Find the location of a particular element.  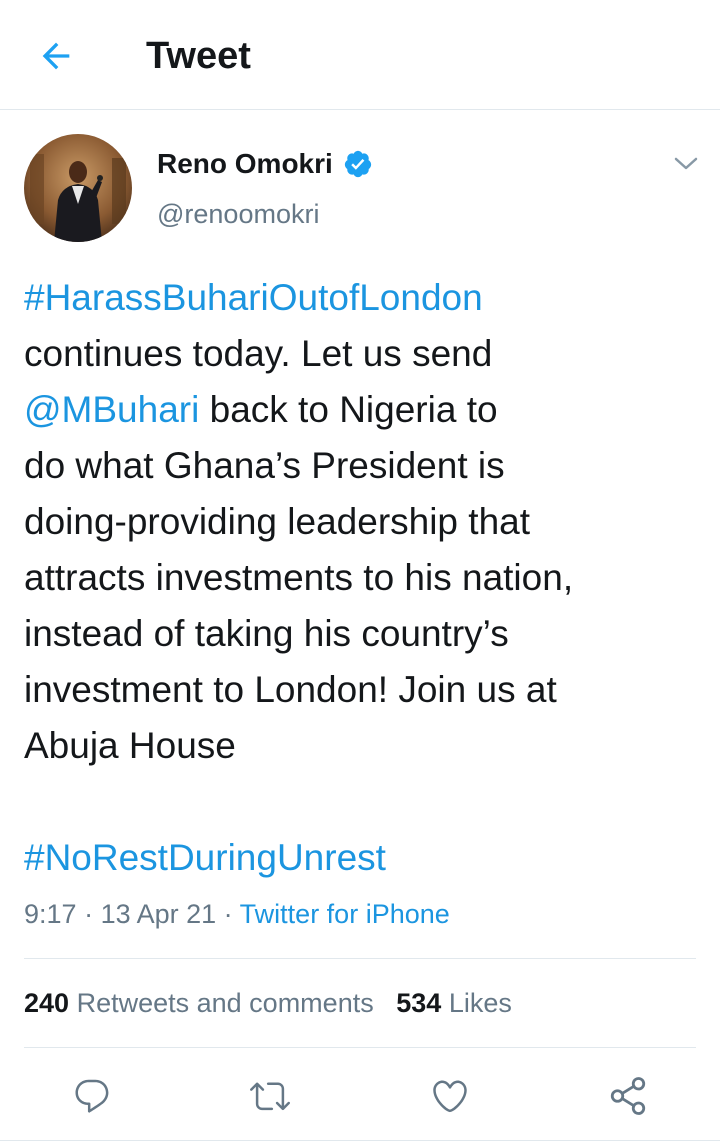

tweet-text-line: attracts investments to his nation, is located at coordinates (364, 578).